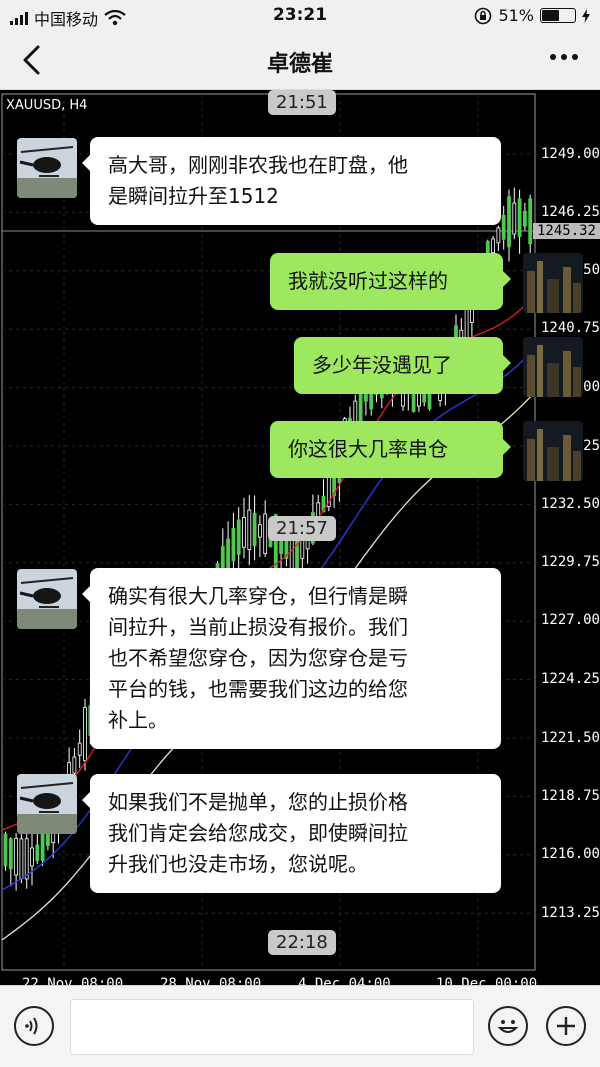  I want to click on emoji-icon, so click(508, 1026).